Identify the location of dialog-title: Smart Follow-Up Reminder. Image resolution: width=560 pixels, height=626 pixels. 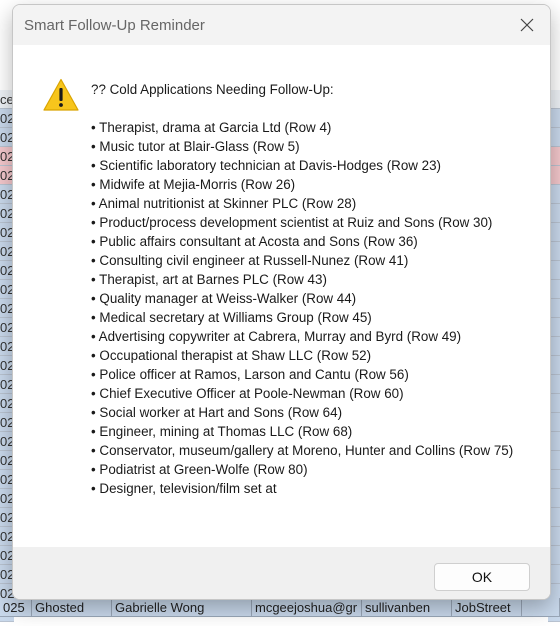
(114, 25).